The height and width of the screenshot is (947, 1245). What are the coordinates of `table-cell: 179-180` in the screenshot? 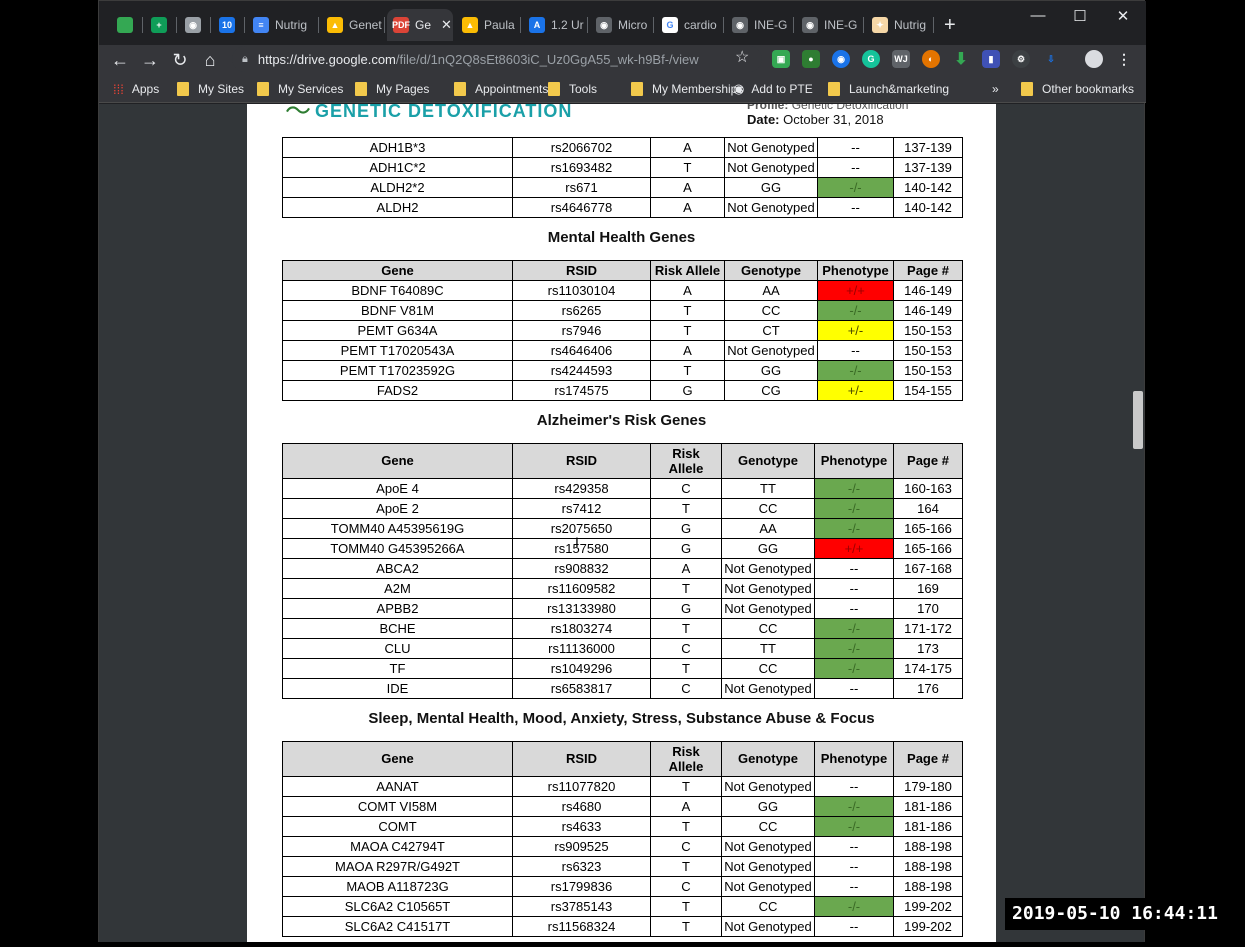 It's located at (928, 786).